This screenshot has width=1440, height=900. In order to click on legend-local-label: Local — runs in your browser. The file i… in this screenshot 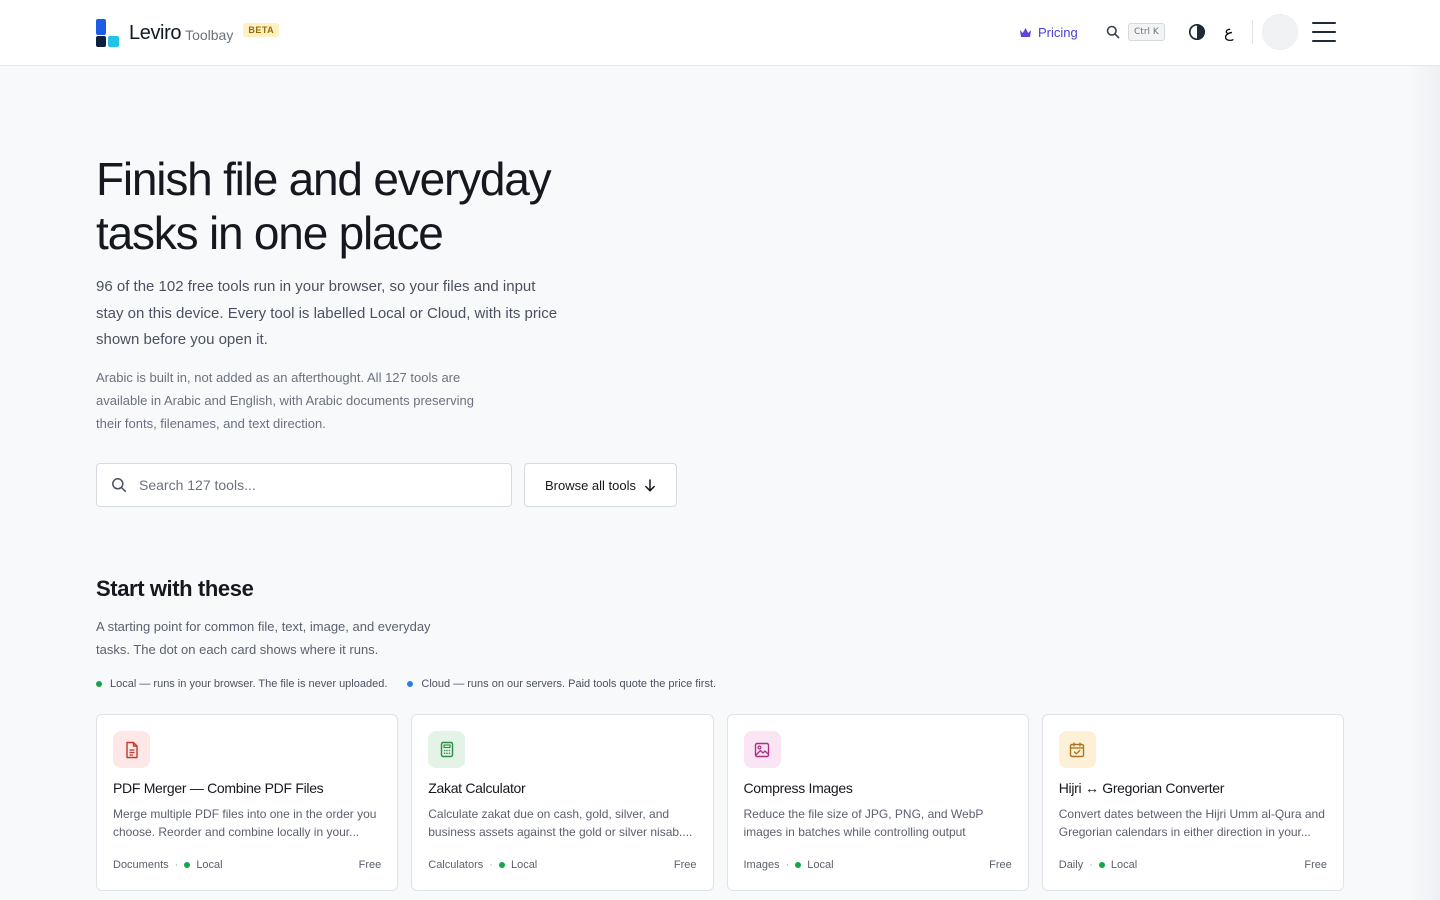, I will do `click(249, 684)`.